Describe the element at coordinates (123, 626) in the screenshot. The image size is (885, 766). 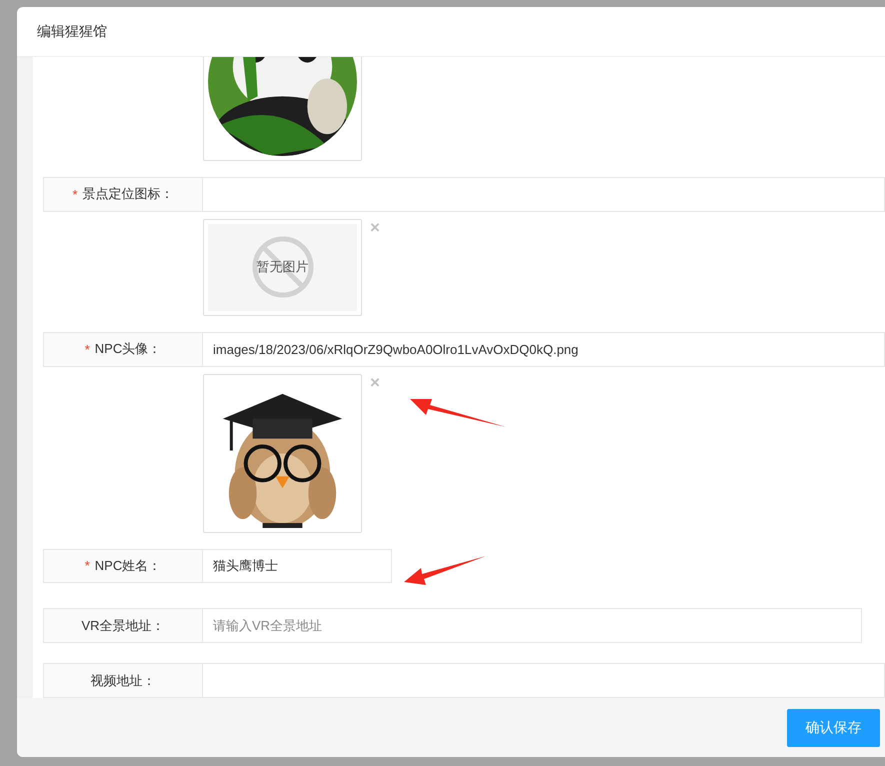
I see `field-label: VR全景地址：` at that location.